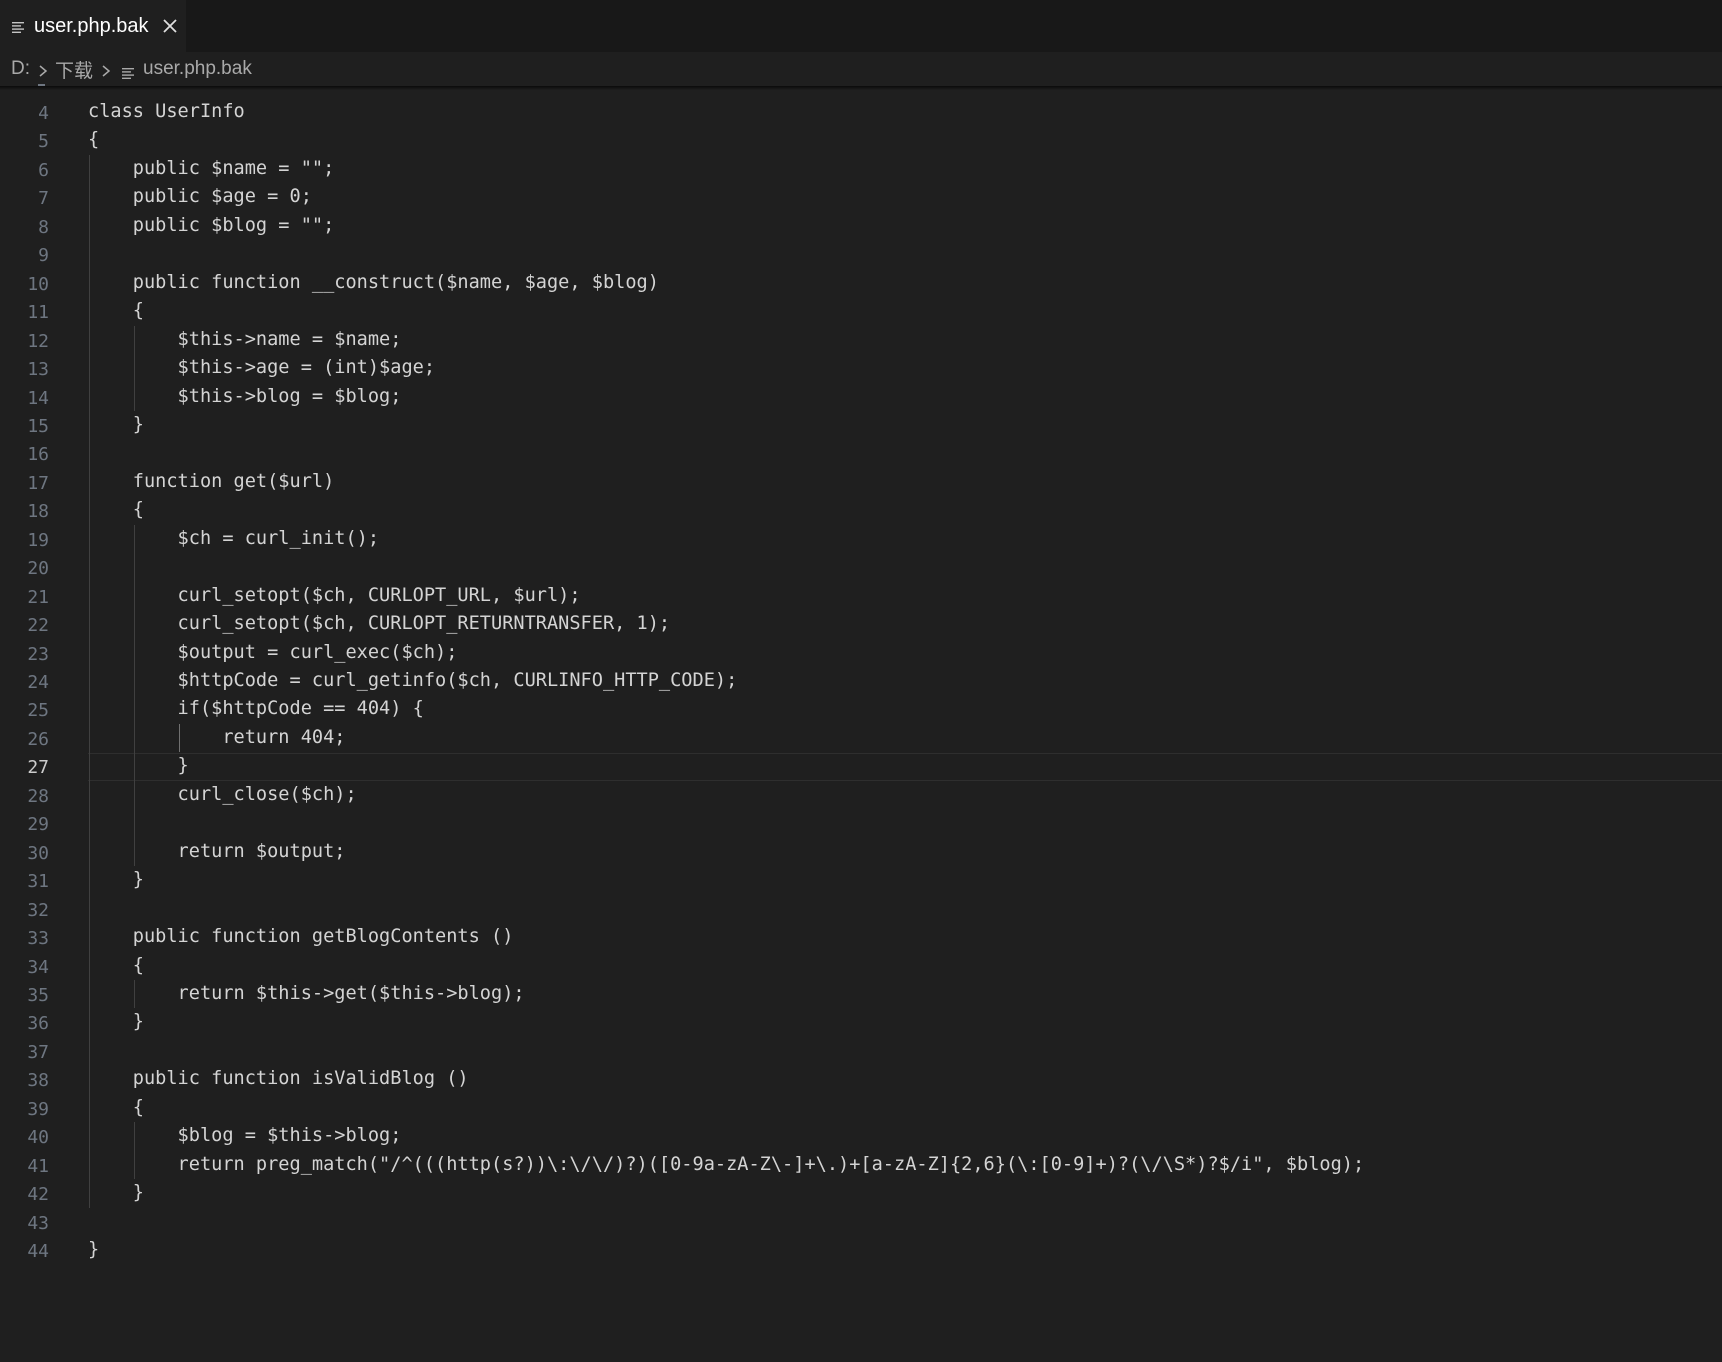 The image size is (1722, 1362). What do you see at coordinates (861, 852) in the screenshot?
I see `code-line: 30 return $output;` at bounding box center [861, 852].